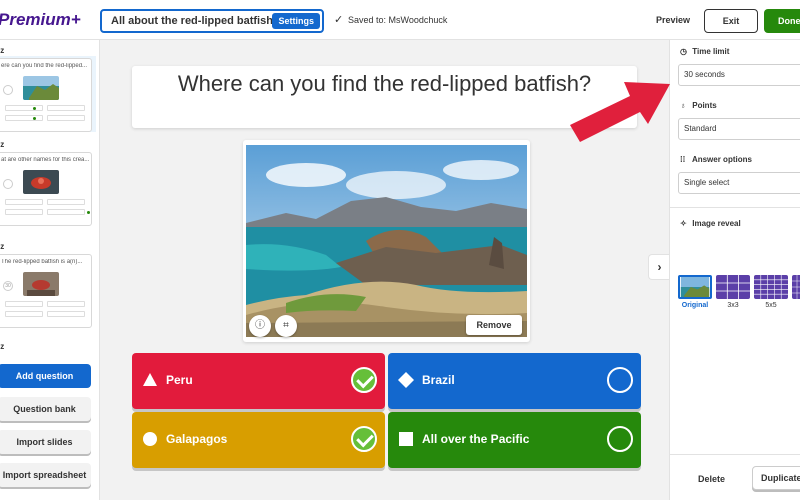 The height and width of the screenshot is (500, 800). I want to click on answer-4: All over the Pacific, so click(514, 440).